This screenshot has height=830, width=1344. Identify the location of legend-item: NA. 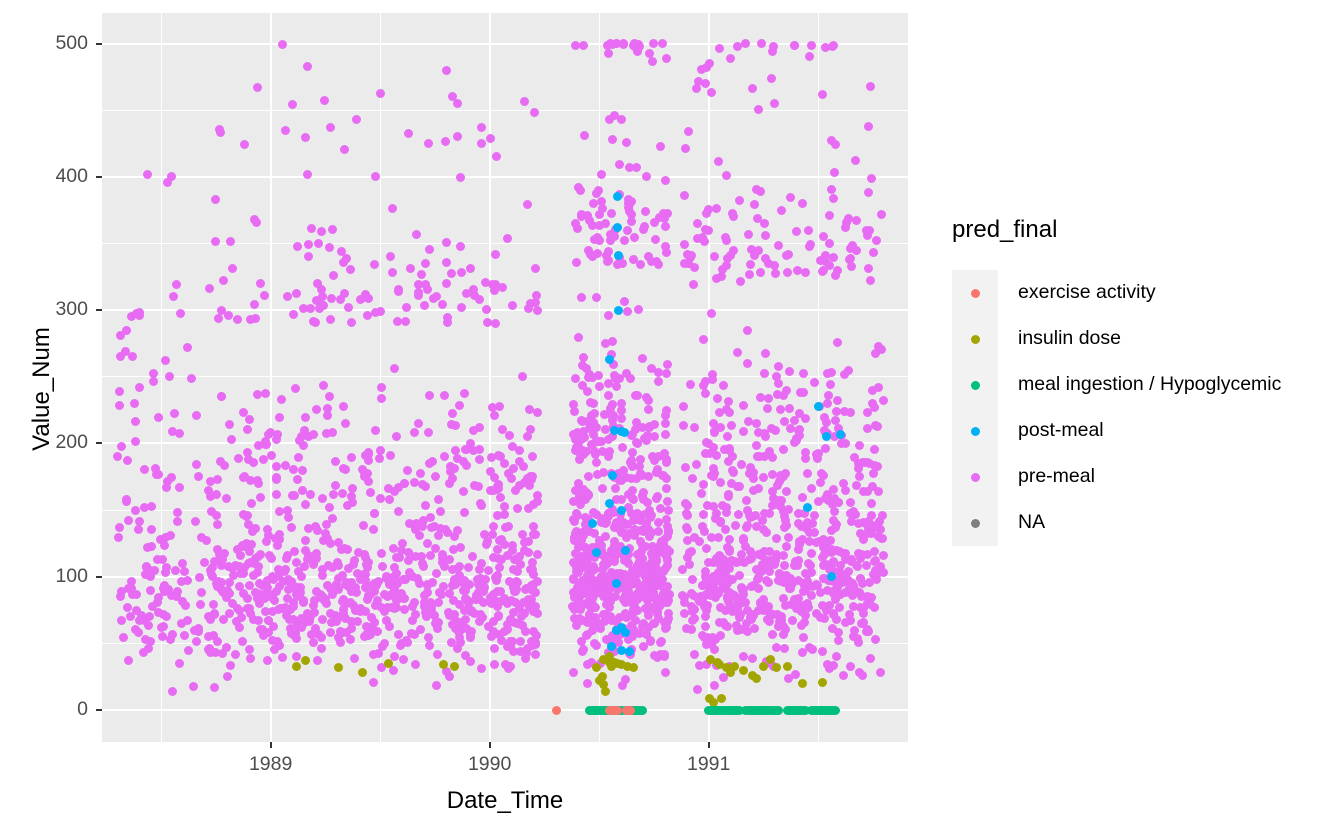
(1116, 523).